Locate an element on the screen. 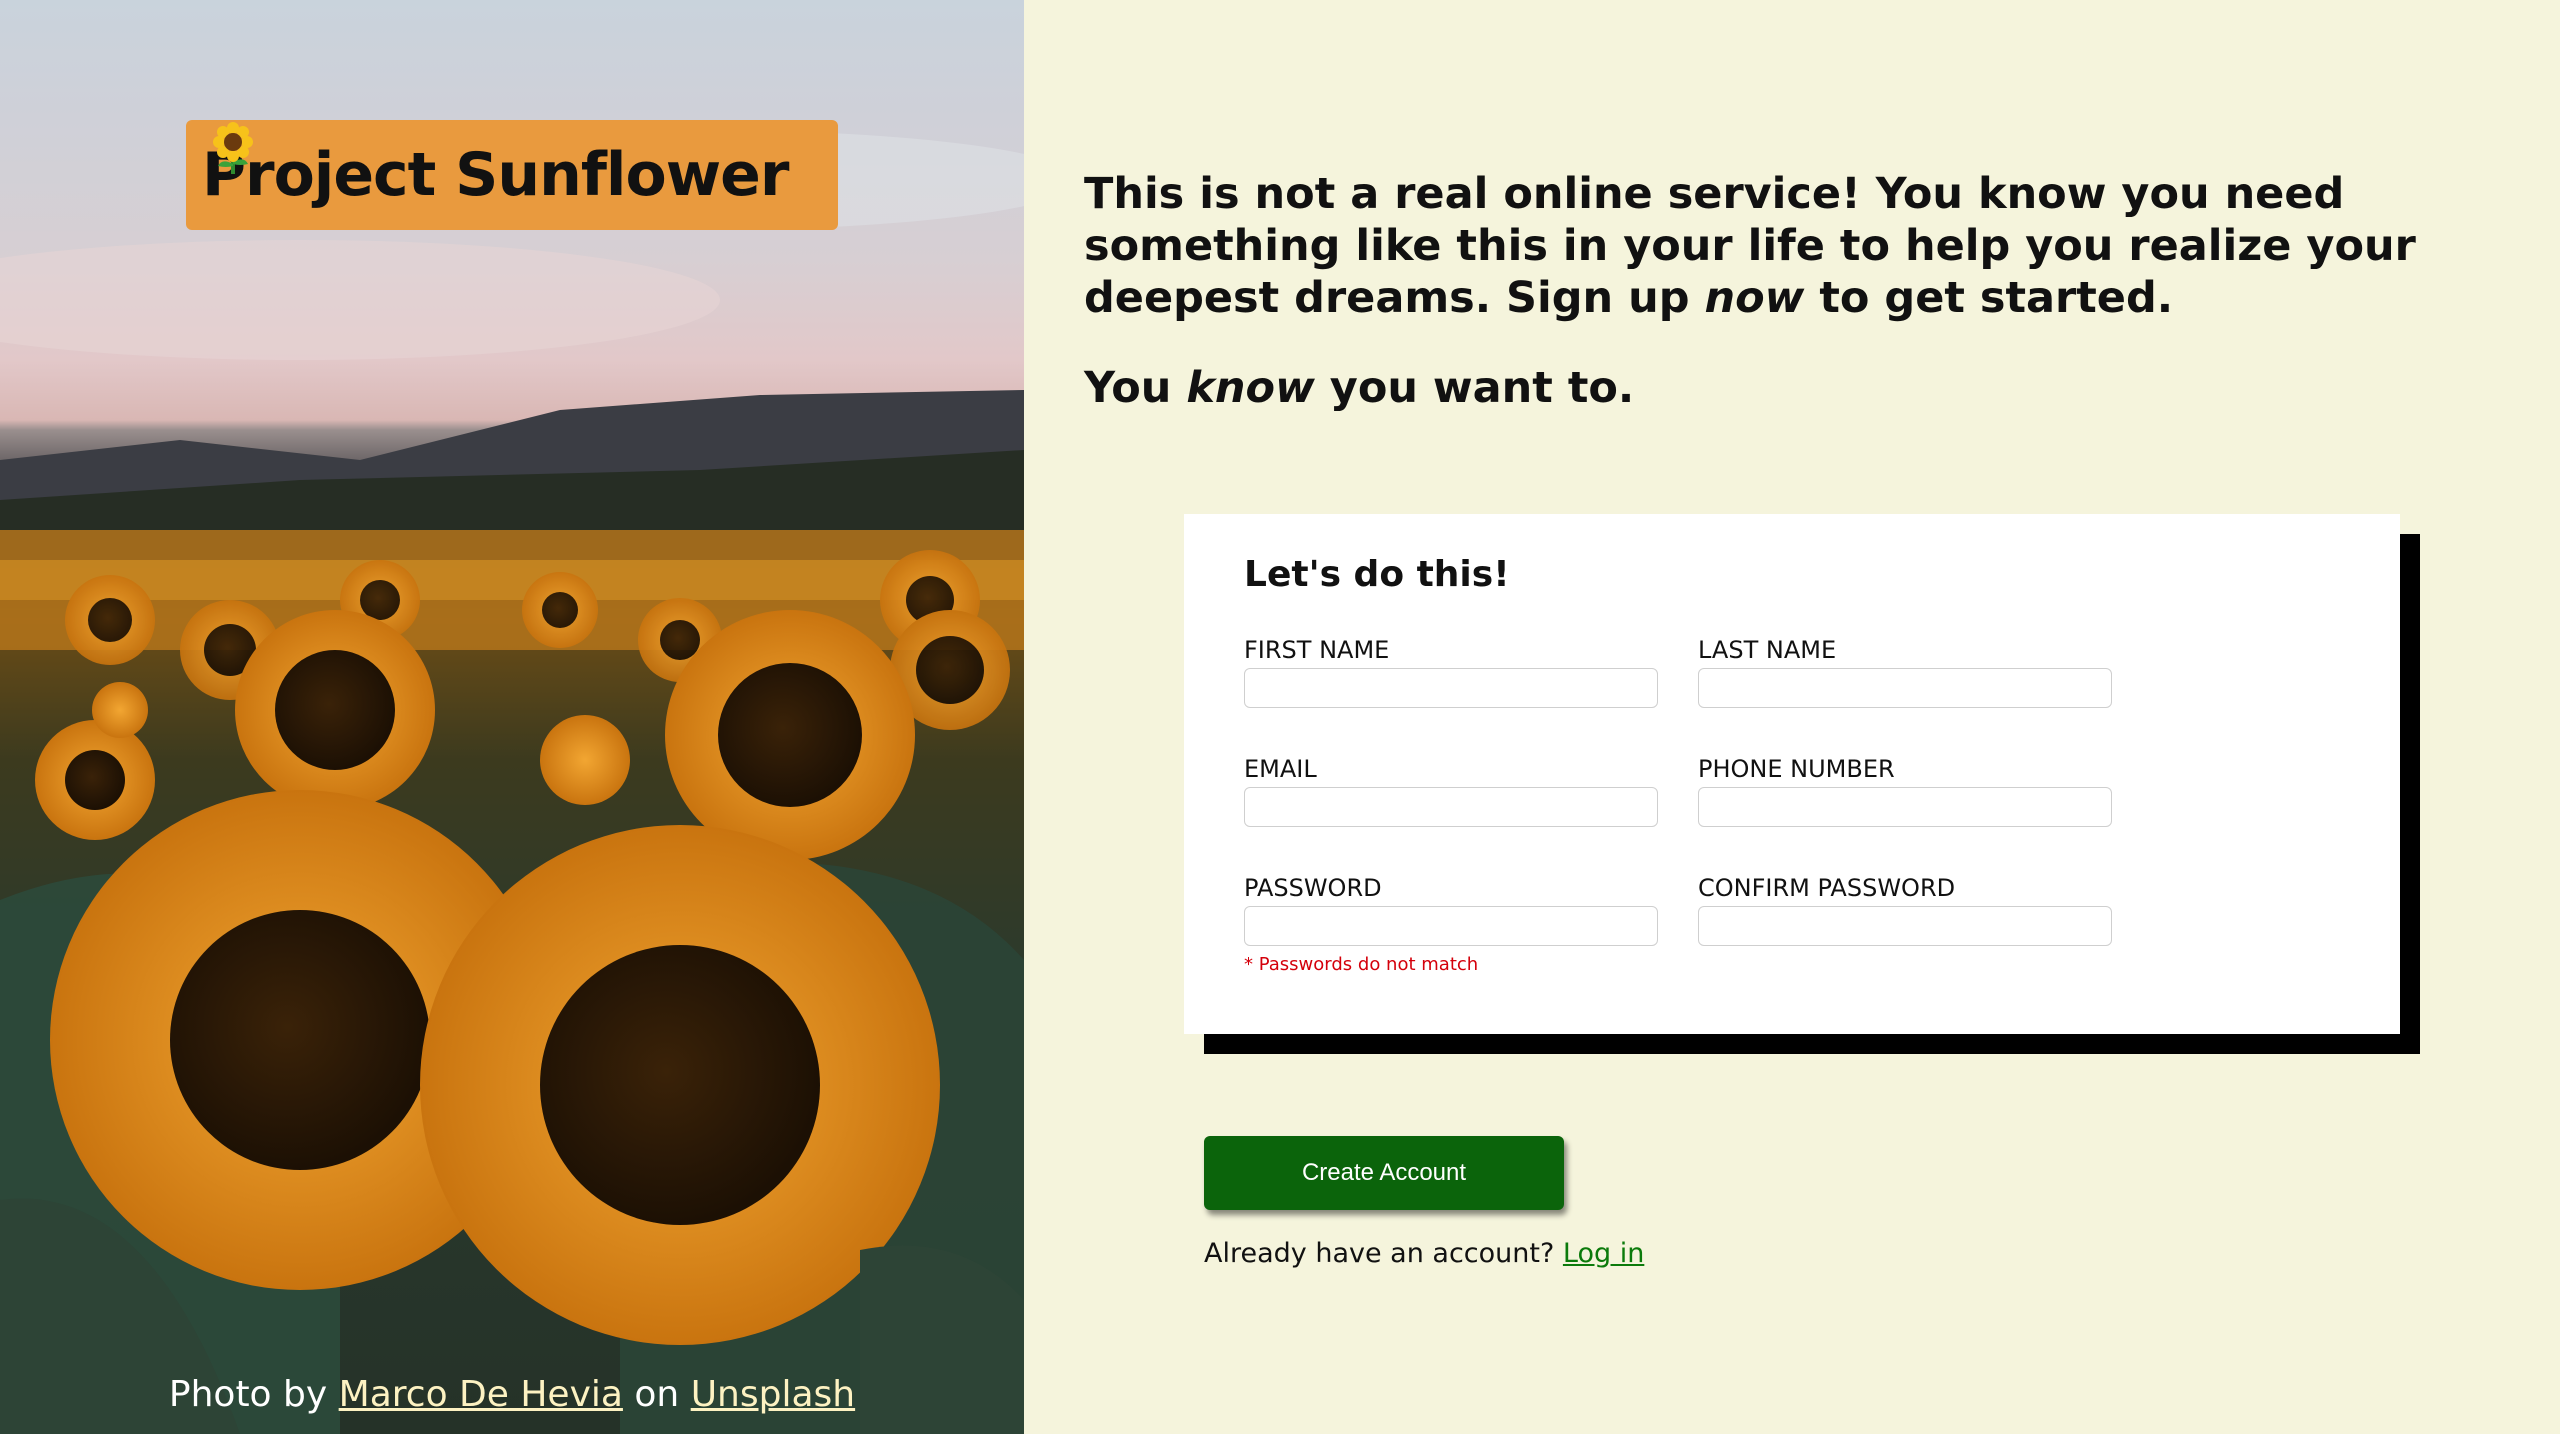 This screenshot has width=2560, height=1434. photo-credit: Photo by Marco De Hevia on Unsplash is located at coordinates (512, 1394).